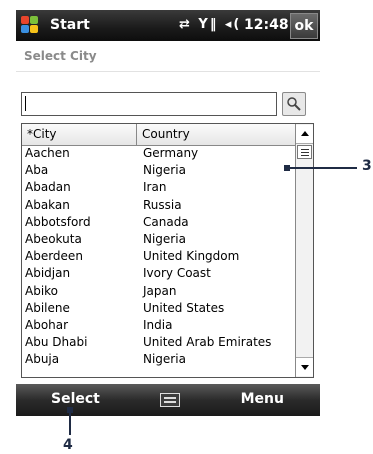 This screenshot has height=454, width=373. I want to click on app-title: Start, so click(70, 25).